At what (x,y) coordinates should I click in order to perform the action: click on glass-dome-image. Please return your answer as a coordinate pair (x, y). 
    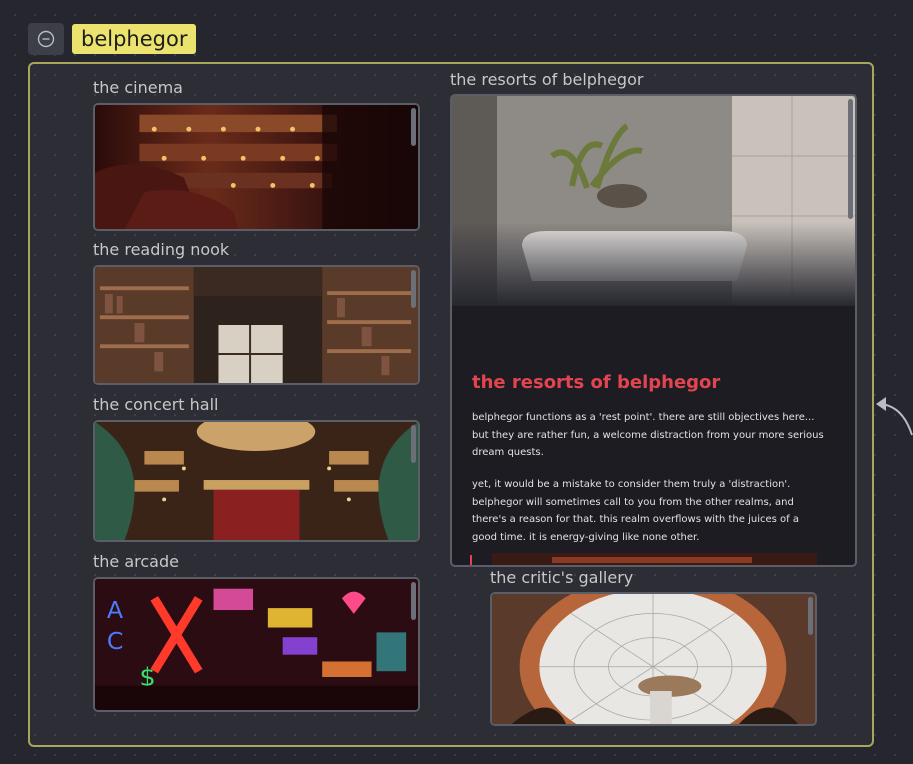
    Looking at the image, I should click on (653, 659).